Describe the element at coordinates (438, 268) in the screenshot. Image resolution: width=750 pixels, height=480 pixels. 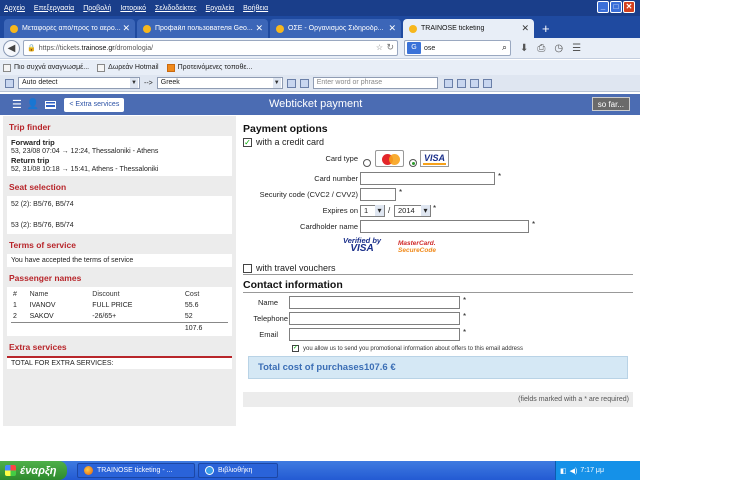
I see `vouchers-option: with travel vouchers` at that location.